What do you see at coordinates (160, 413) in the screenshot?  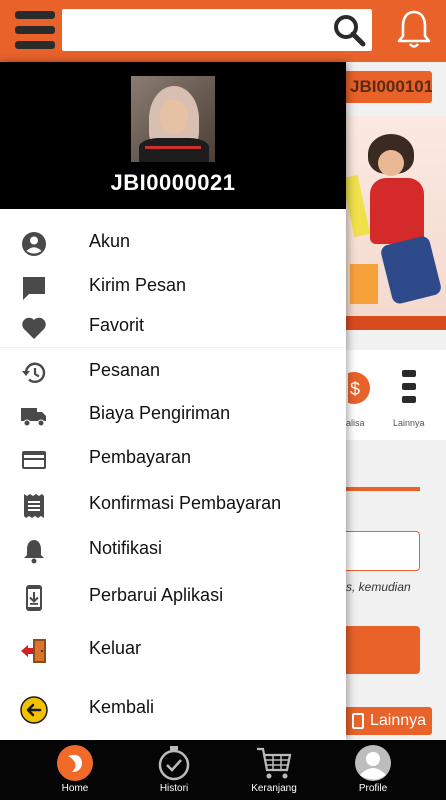 I see `menu-label: Biaya Pengiriman` at bounding box center [160, 413].